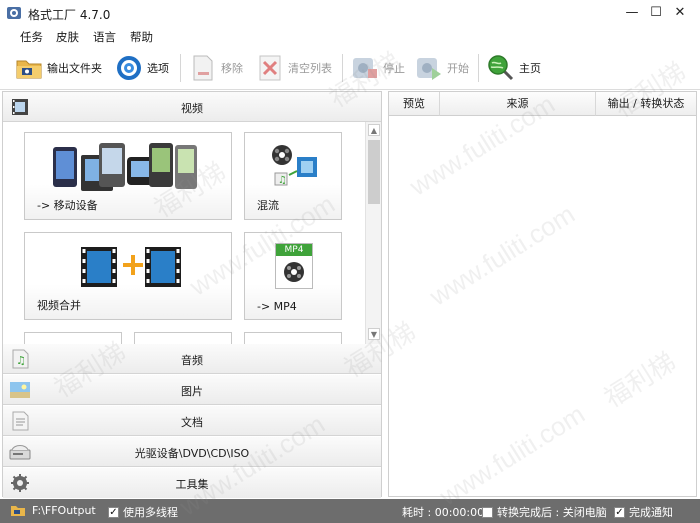 This screenshot has height=523, width=700. What do you see at coordinates (632, 13) in the screenshot?
I see `minimize-button: —` at bounding box center [632, 13].